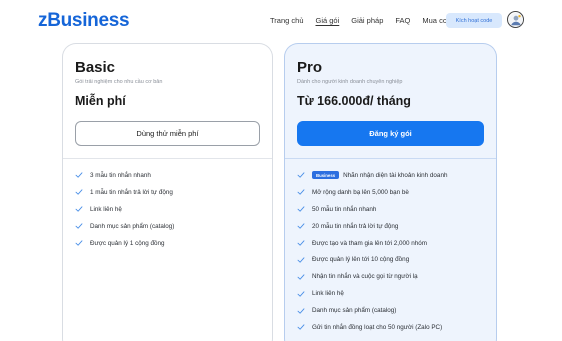 The height and width of the screenshot is (341, 562). Describe the element at coordinates (100, 101) in the screenshot. I see `plan-price: Miễn phí` at that location.